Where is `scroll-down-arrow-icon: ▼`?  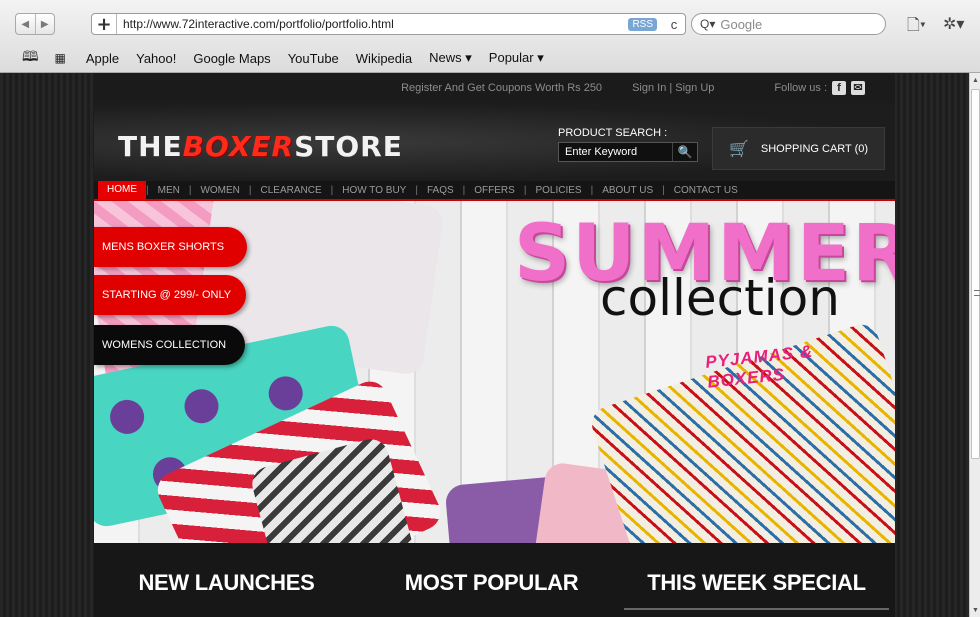
scroll-down-arrow-icon: ▼ is located at coordinates (975, 610).